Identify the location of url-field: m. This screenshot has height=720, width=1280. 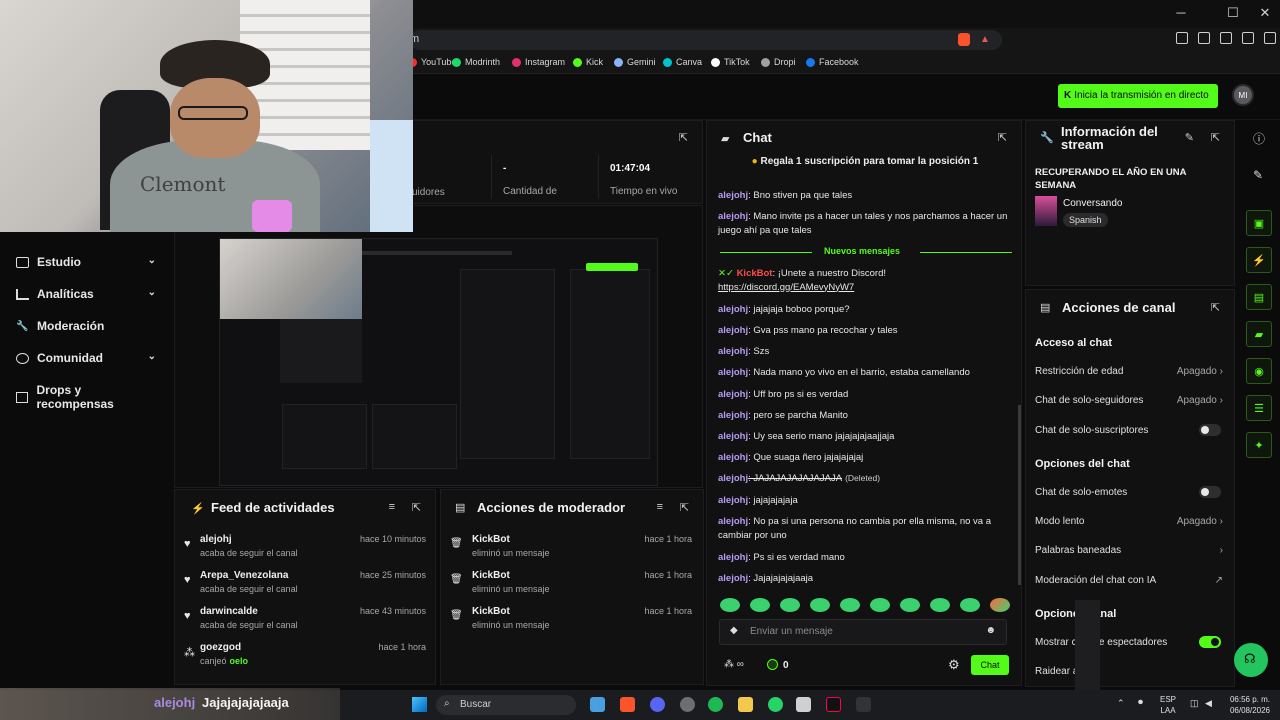
(706, 40).